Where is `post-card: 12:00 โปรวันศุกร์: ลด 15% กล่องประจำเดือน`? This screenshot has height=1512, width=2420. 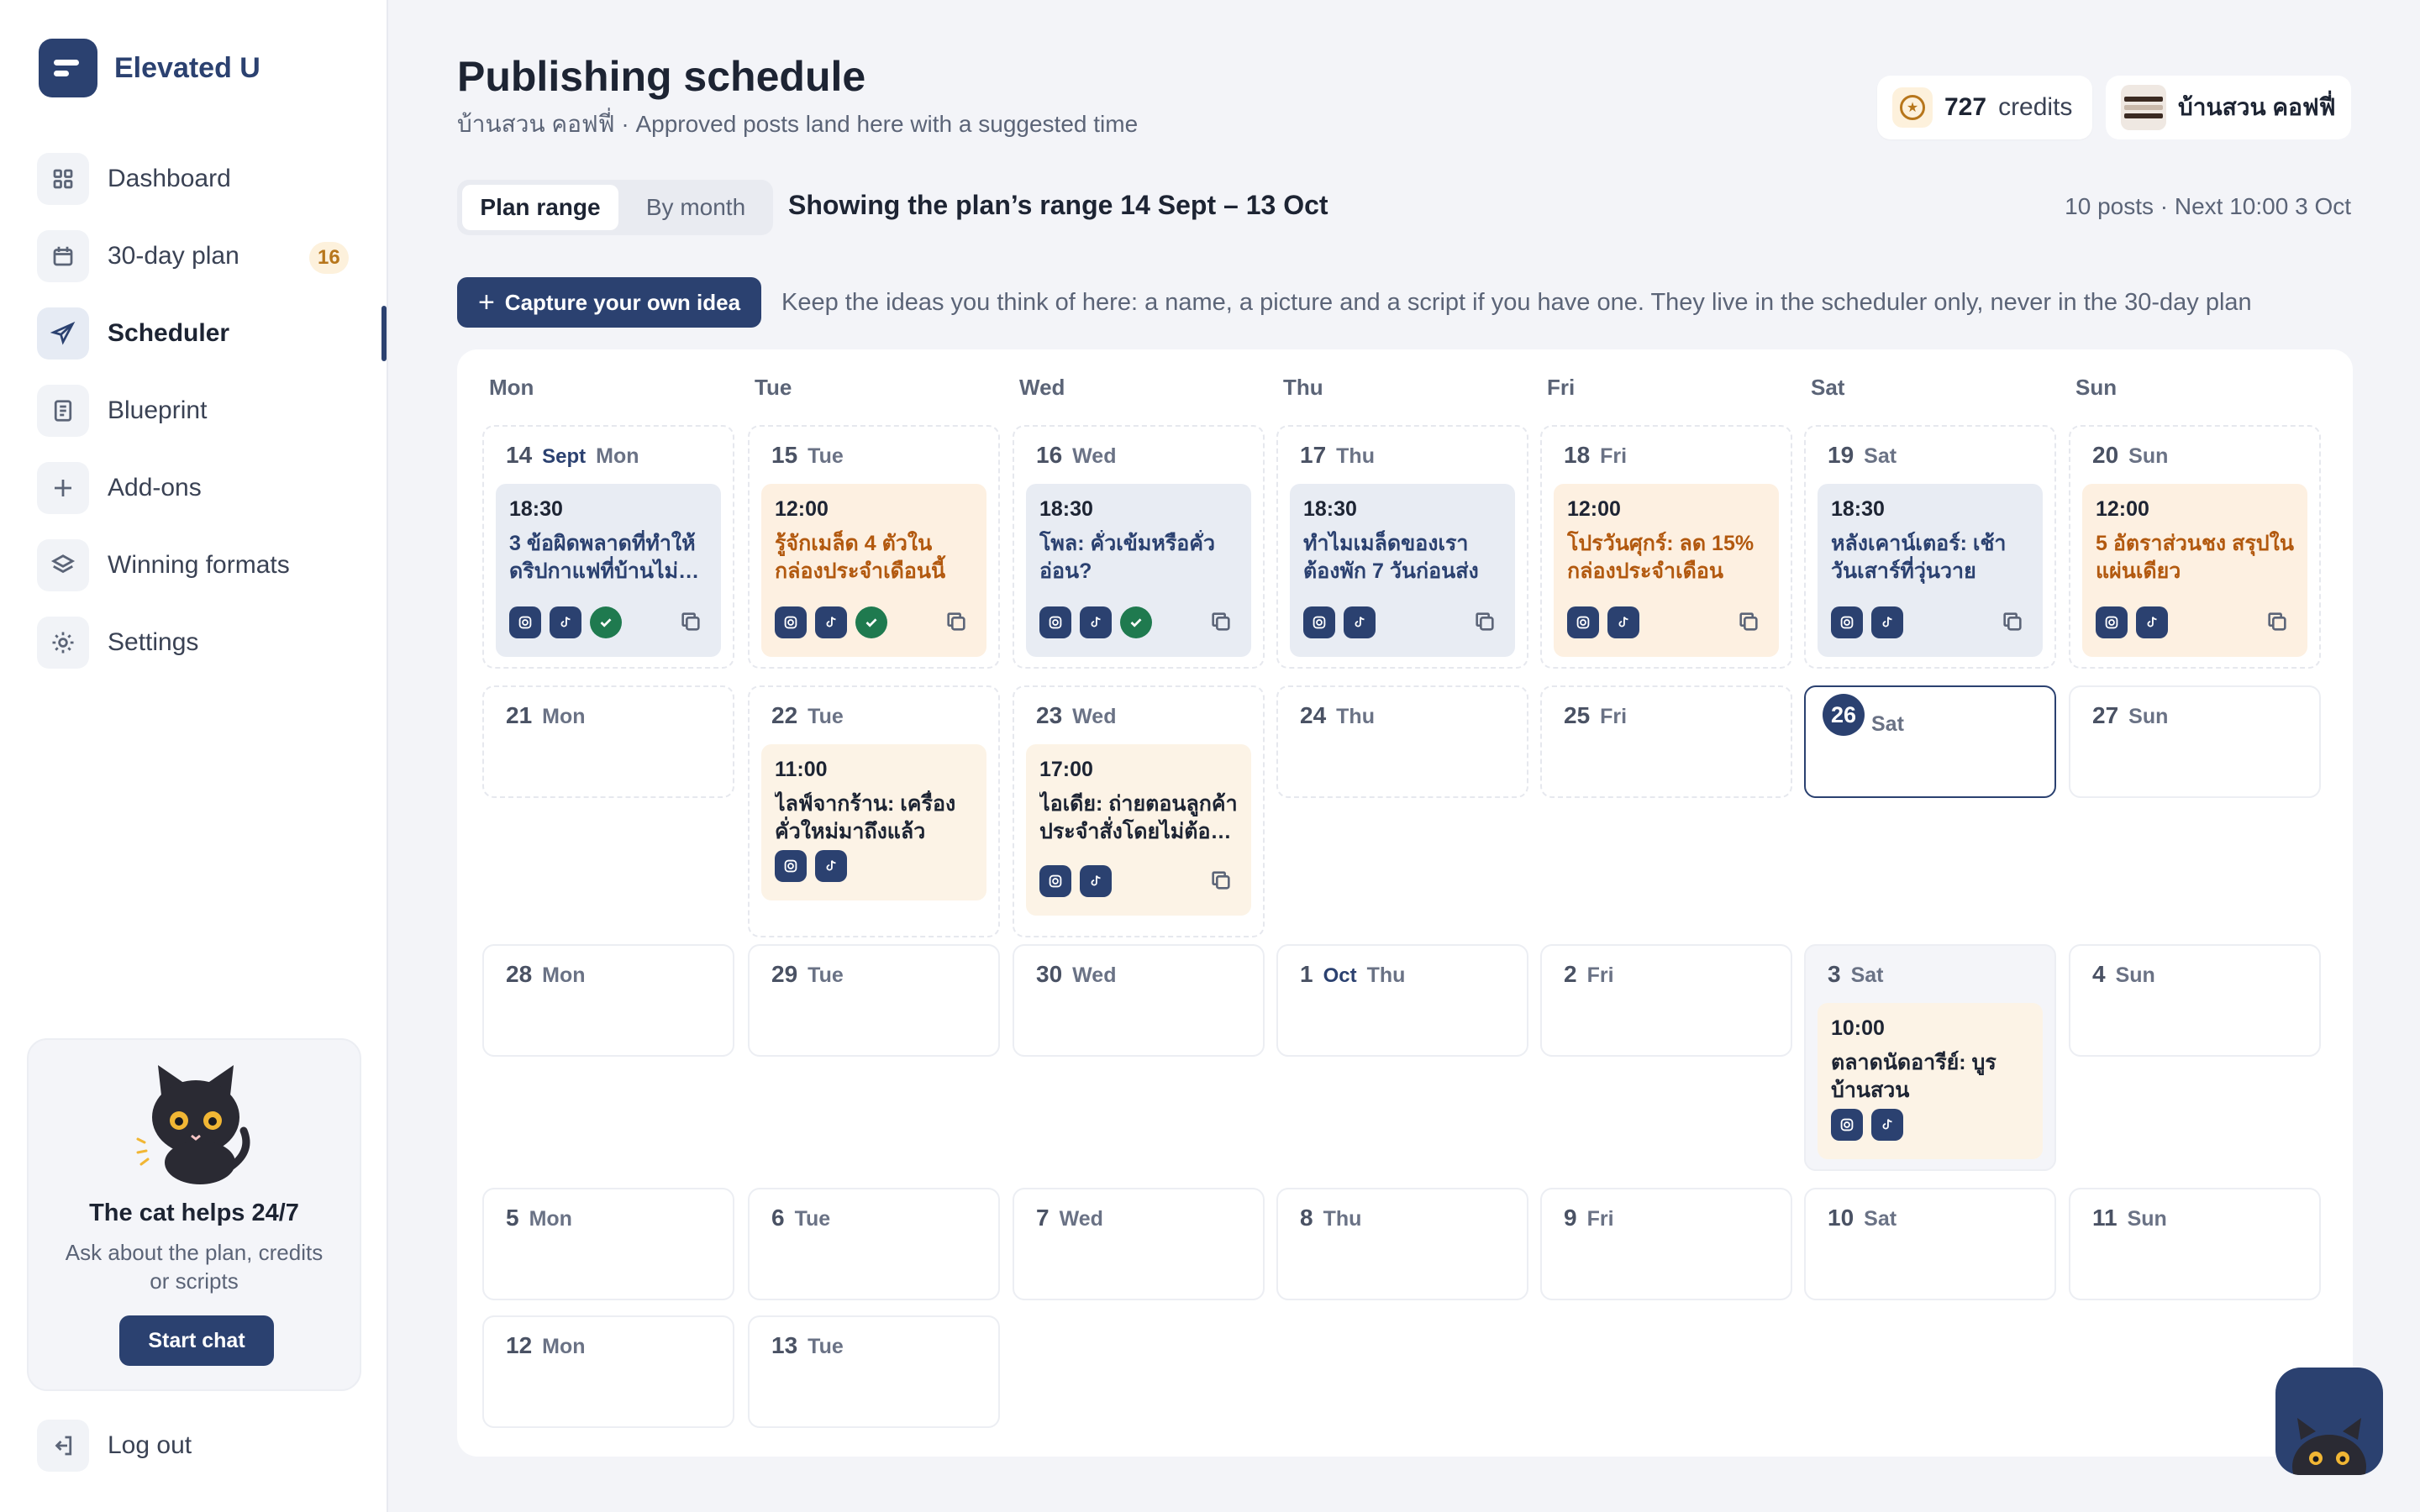 post-card: 12:00 โปรวันศุกร์: ลด 15% กล่องประจำเดือน is located at coordinates (1666, 570).